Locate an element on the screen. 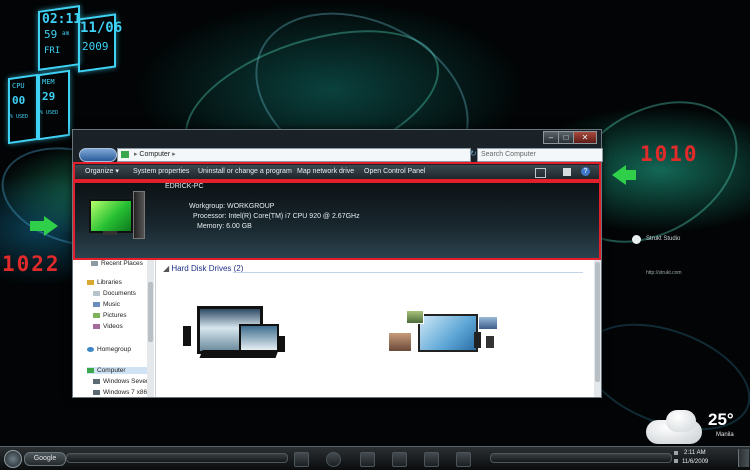 The width and height of the screenshot is (750, 470). clock-date: 11/06 is located at coordinates (101, 28).